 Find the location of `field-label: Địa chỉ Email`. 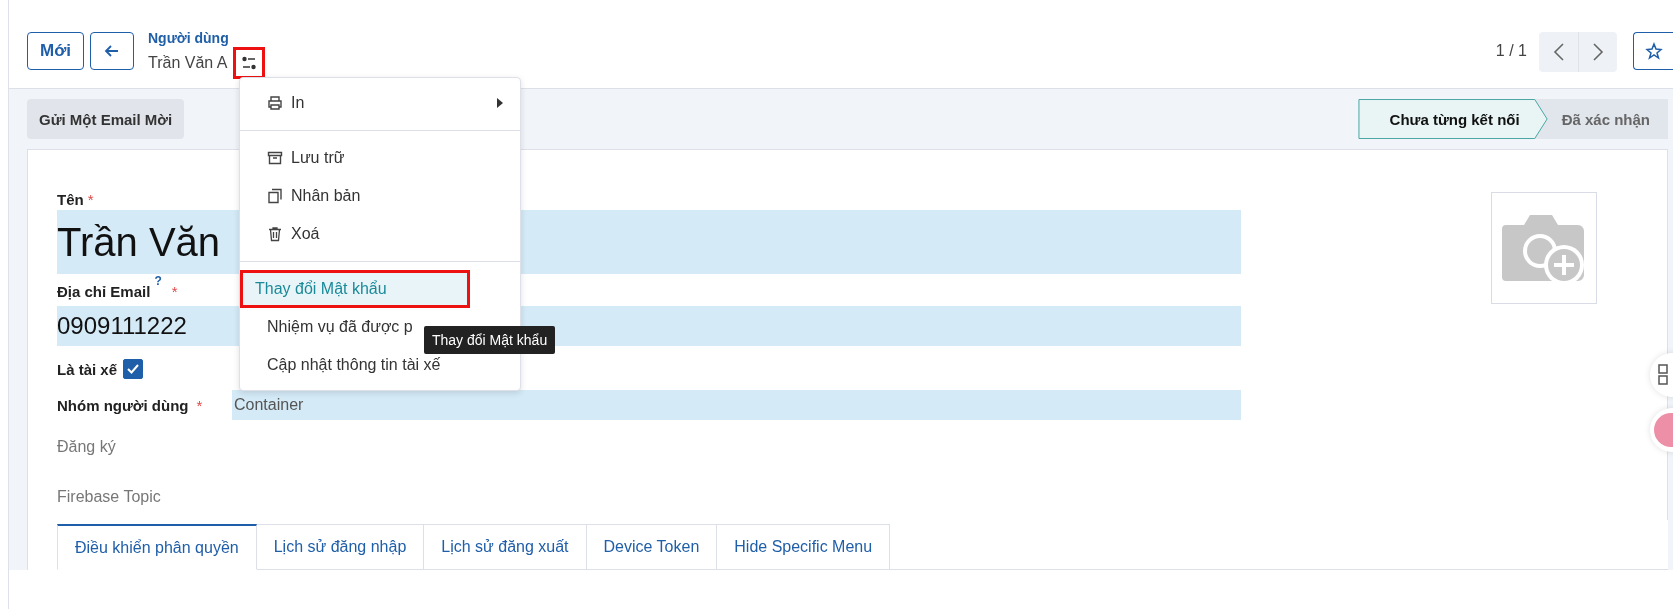

field-label: Địa chỉ Email is located at coordinates (104, 291).